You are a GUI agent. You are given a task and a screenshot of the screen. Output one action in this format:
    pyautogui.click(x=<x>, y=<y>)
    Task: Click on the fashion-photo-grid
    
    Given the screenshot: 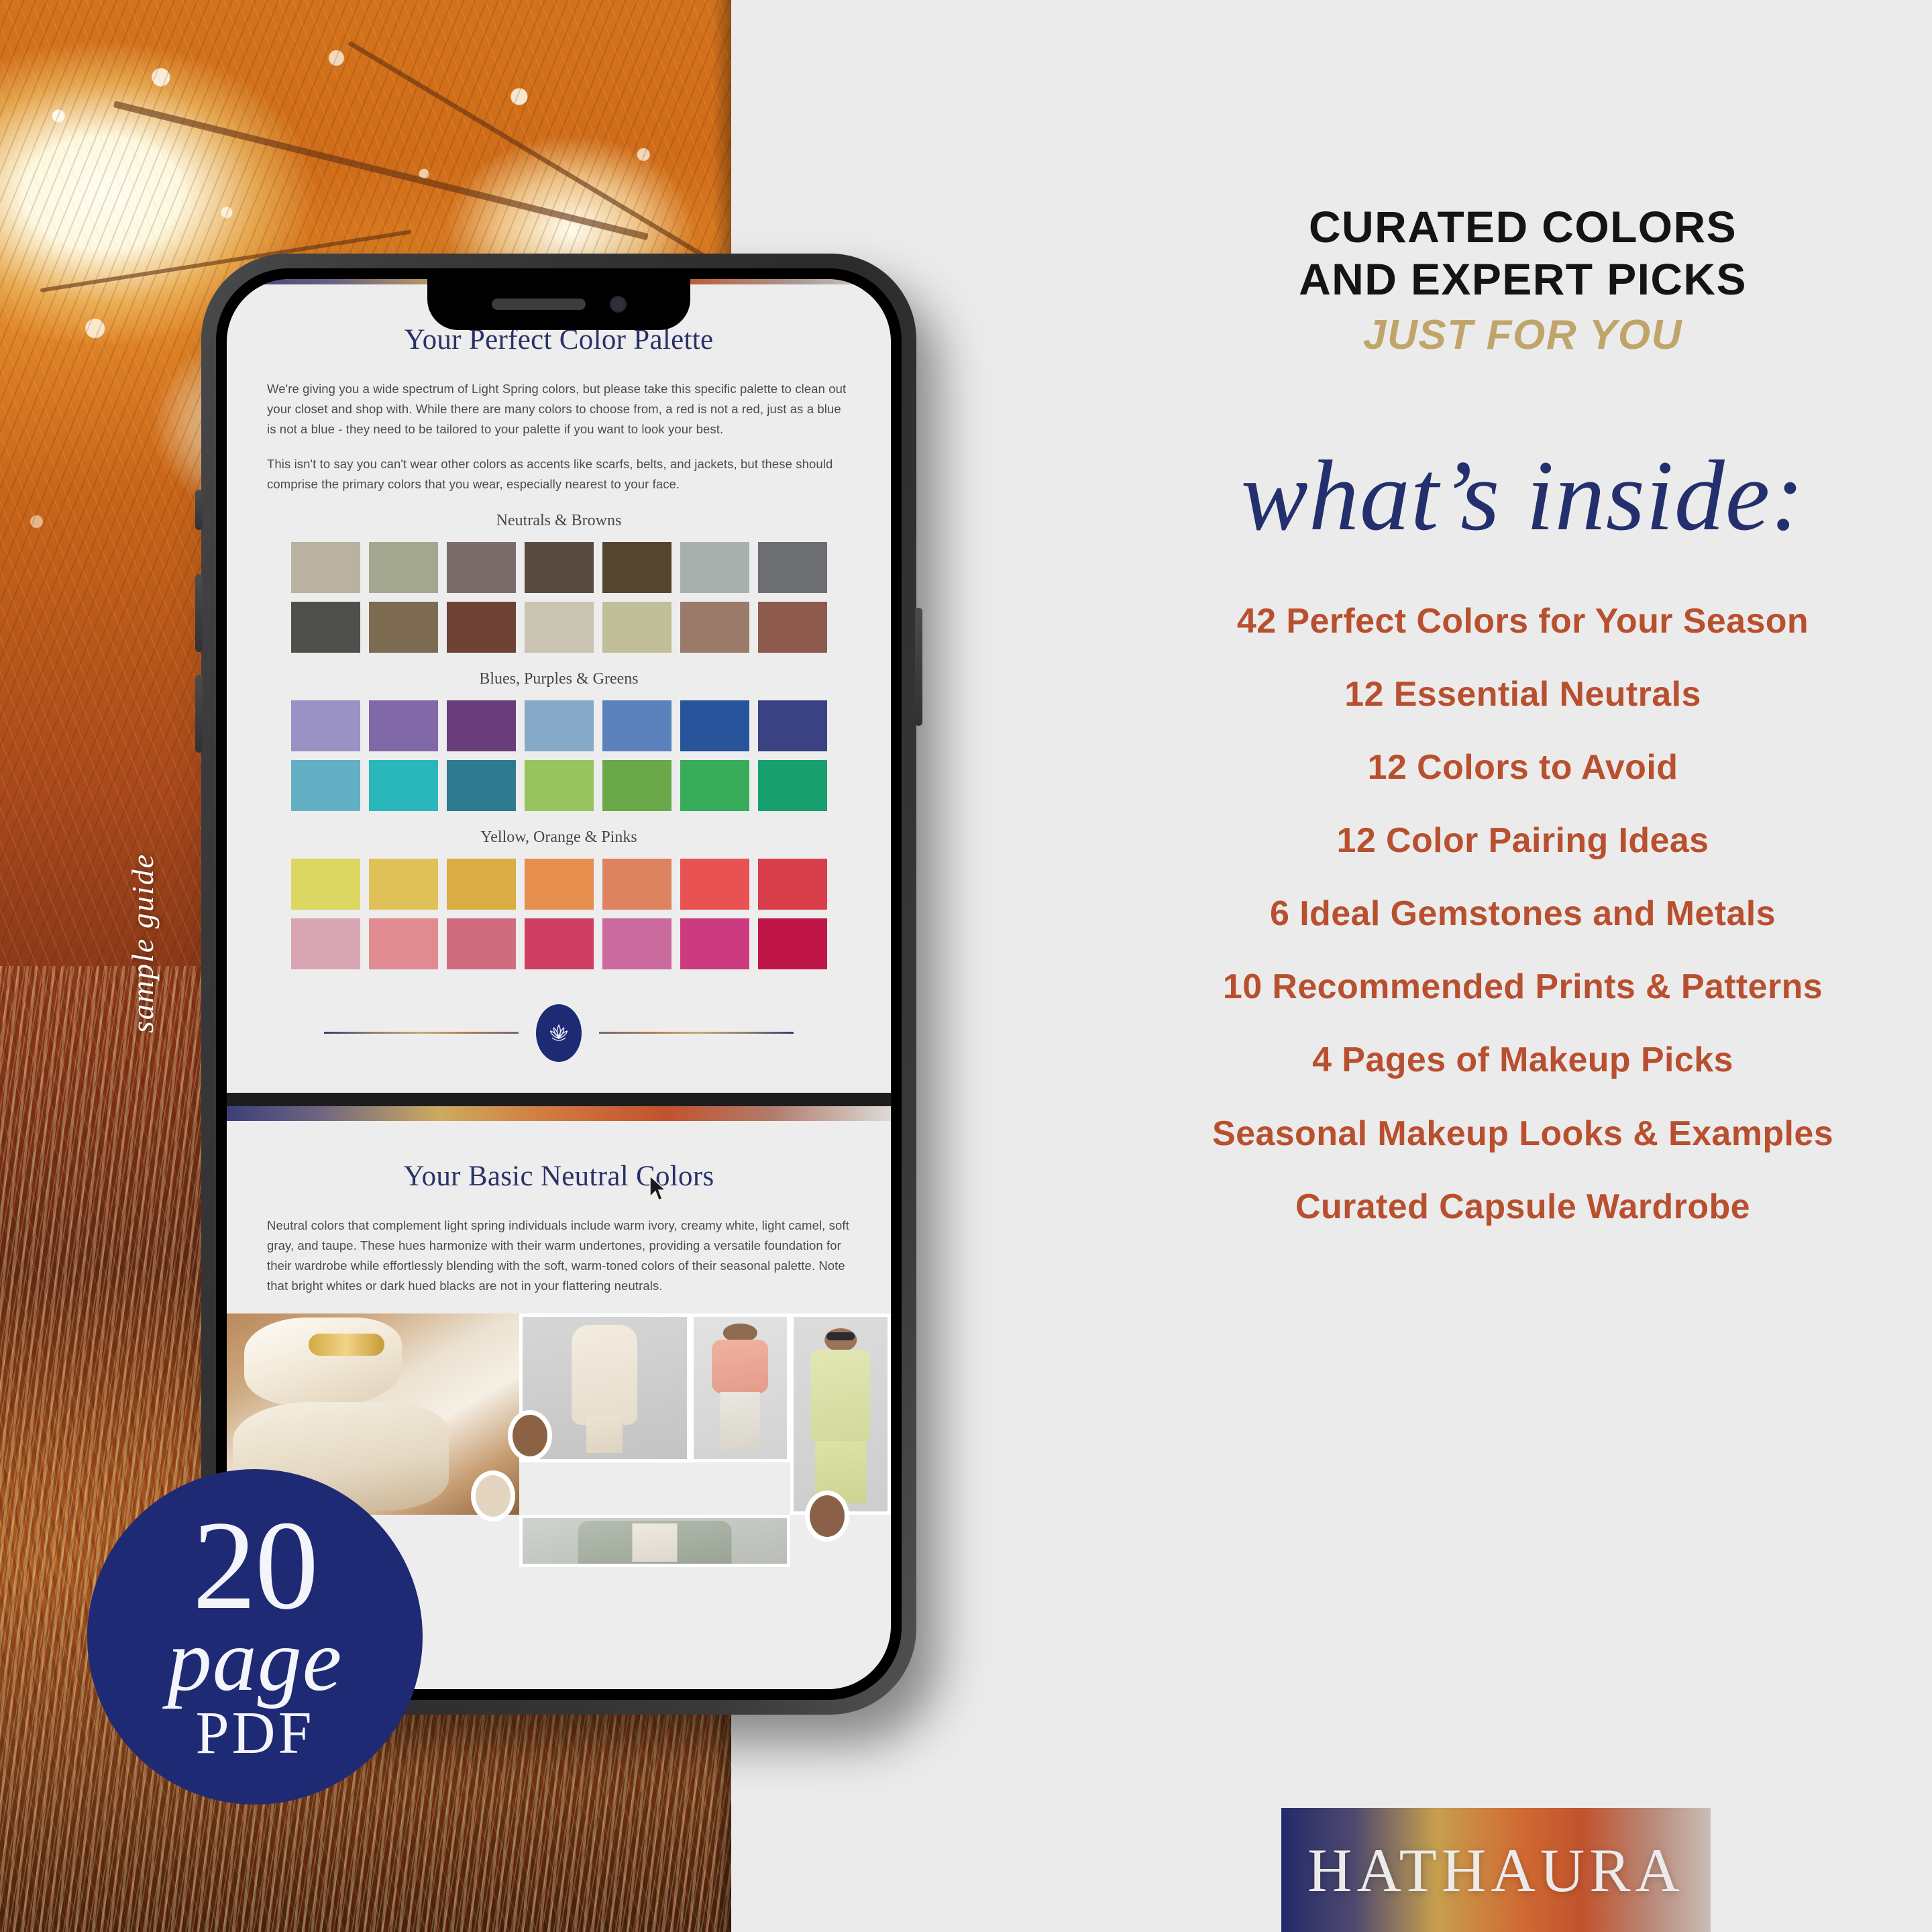 What is the action you would take?
    pyautogui.click(x=559, y=1440)
    